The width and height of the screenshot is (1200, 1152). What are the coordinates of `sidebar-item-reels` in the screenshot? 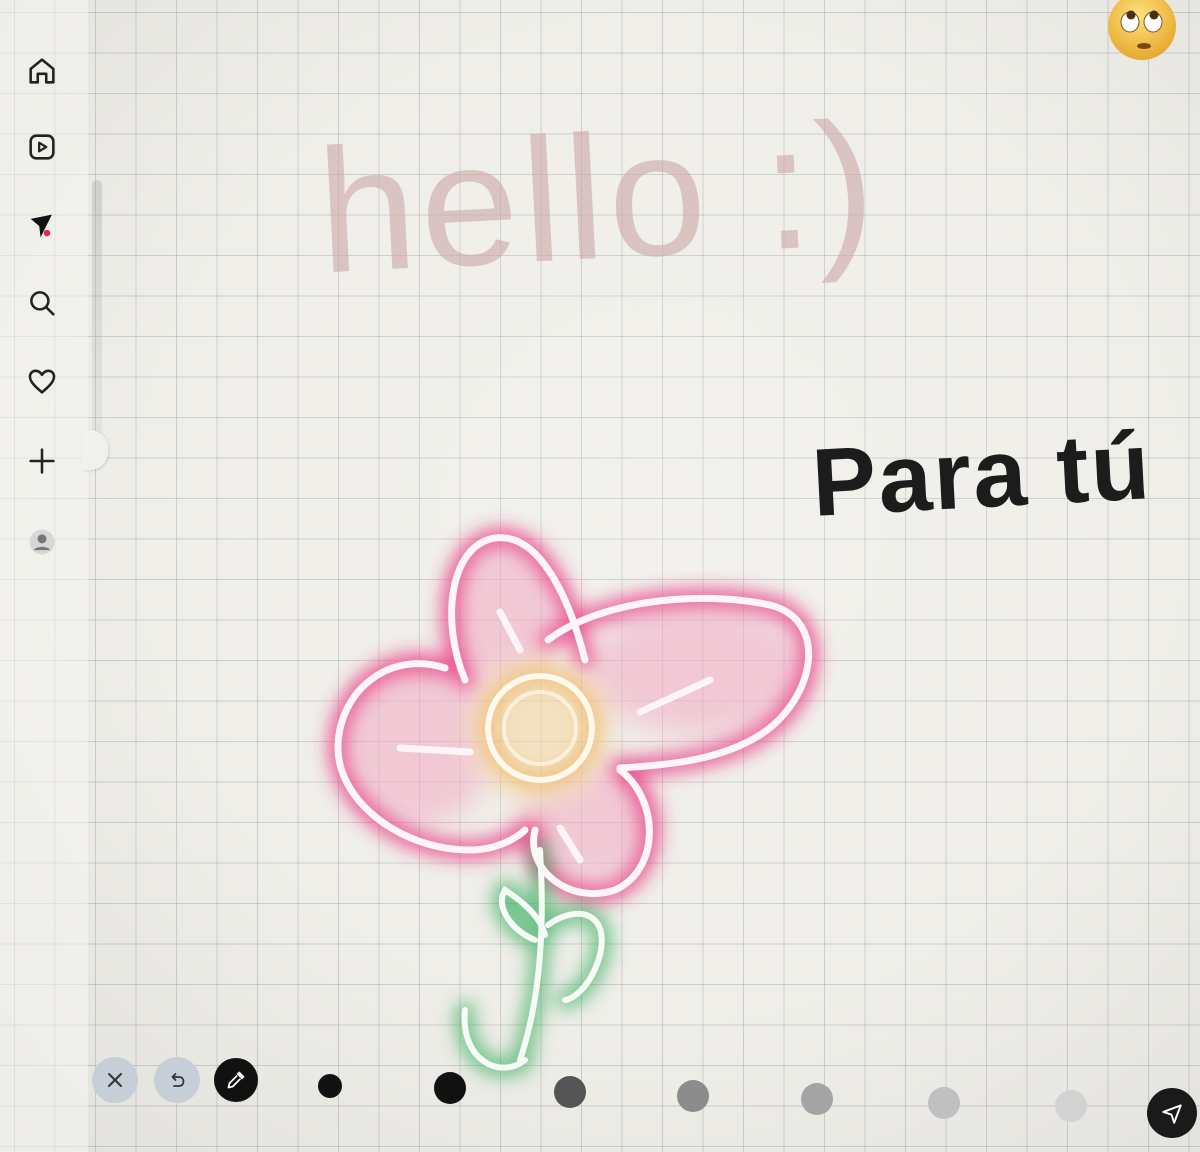 It's located at (42, 147).